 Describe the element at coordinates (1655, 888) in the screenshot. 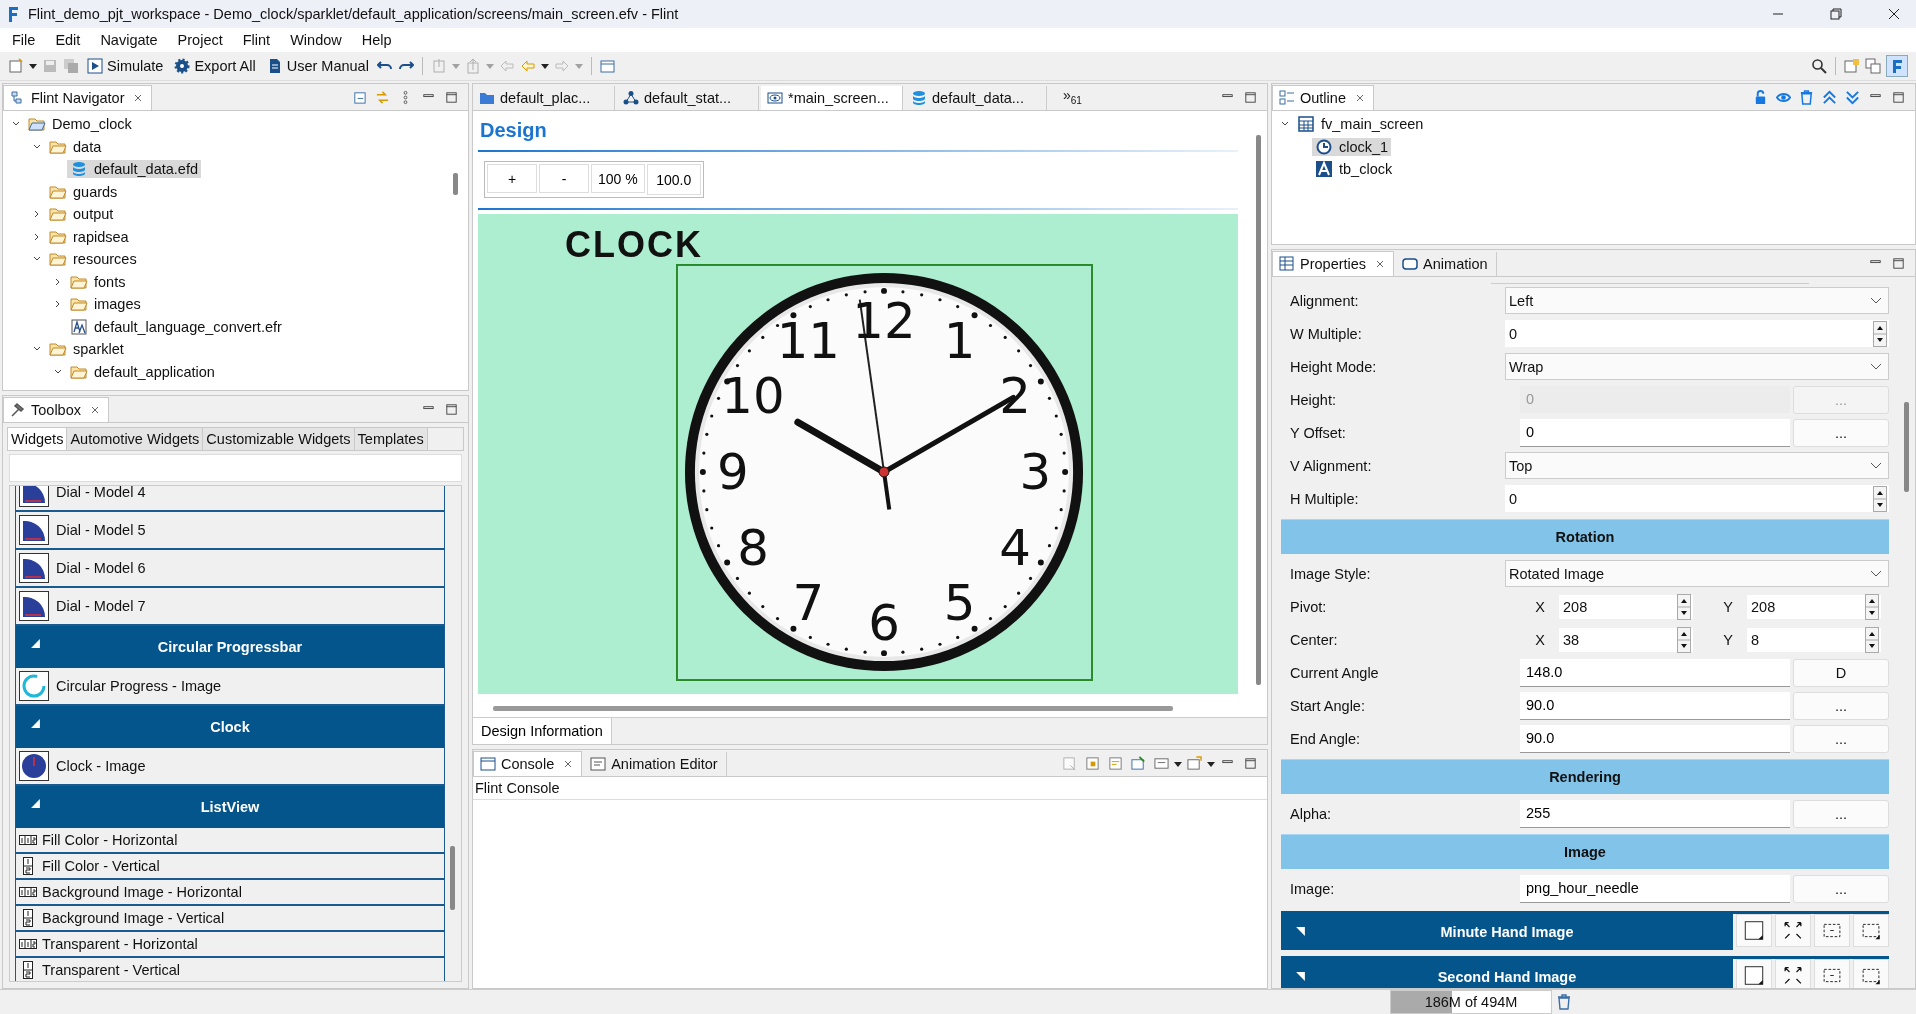

I see `text-field: png_hour_needle` at that location.